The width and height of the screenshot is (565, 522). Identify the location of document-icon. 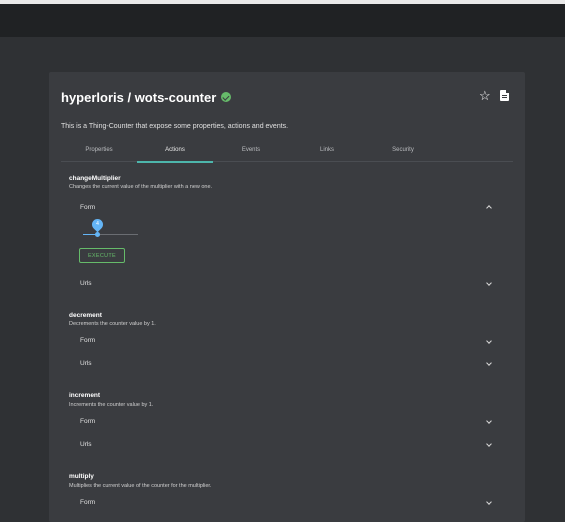
(504, 95).